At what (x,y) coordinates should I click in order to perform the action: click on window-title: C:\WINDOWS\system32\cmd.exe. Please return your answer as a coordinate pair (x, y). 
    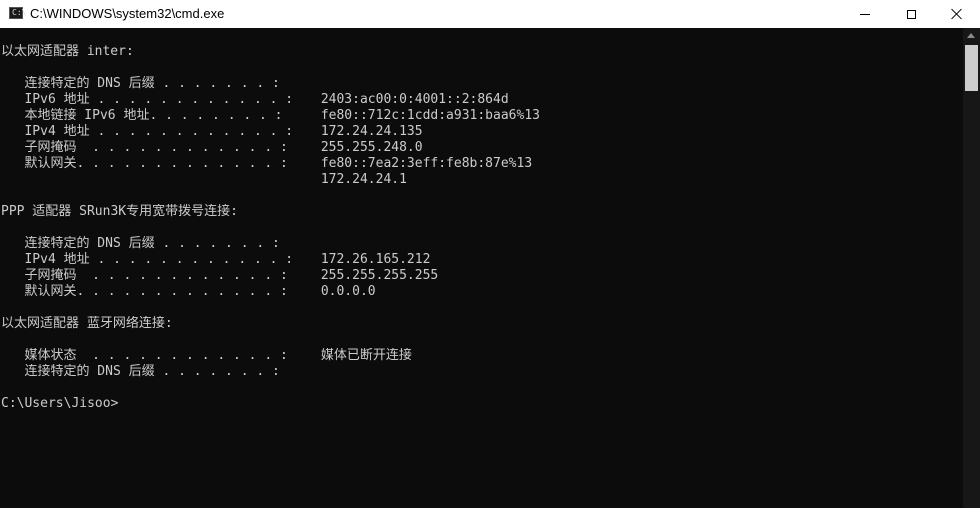
    Looking at the image, I should click on (127, 13).